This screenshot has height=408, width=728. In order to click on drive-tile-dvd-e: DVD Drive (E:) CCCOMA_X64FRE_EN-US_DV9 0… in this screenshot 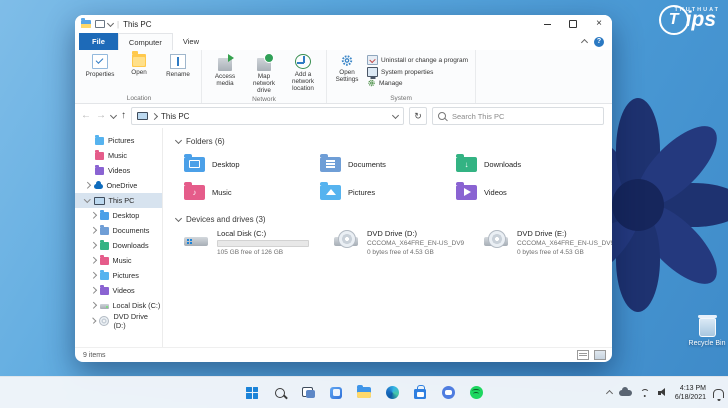, I will do `click(548, 242)`.